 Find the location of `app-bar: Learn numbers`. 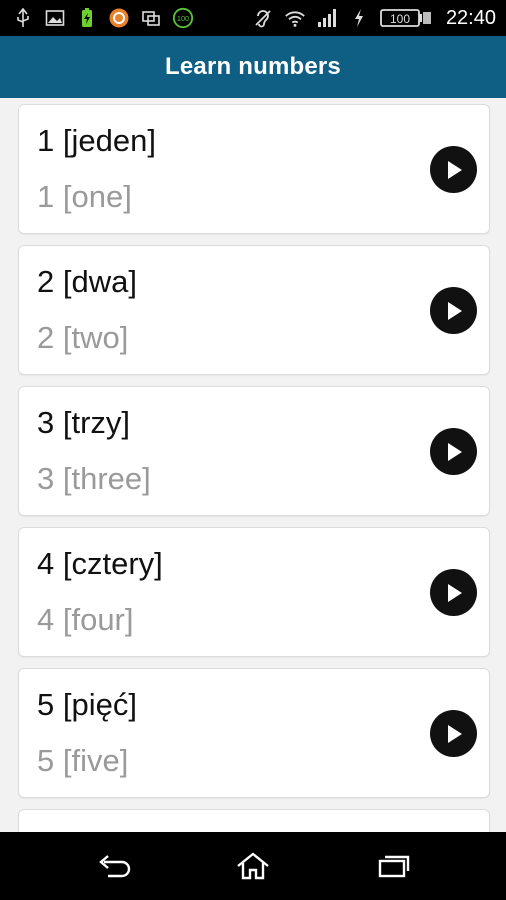

app-bar: Learn numbers is located at coordinates (253, 67).